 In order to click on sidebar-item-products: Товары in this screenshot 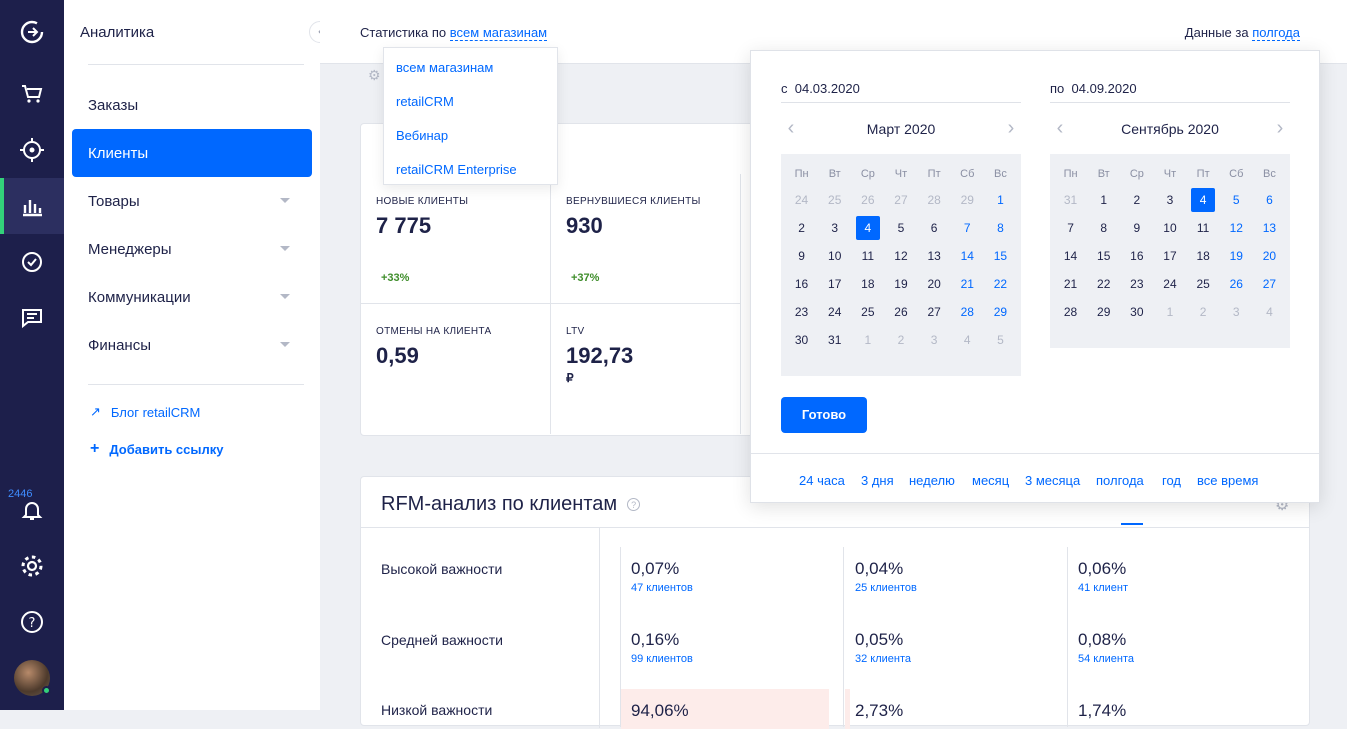, I will do `click(192, 201)`.